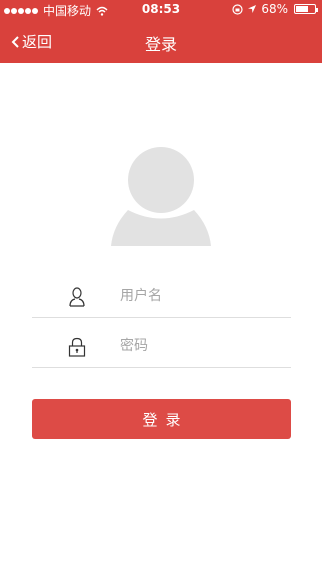 The width and height of the screenshot is (322, 572). Describe the element at coordinates (237, 9) in the screenshot. I see `lock-rotation-icon` at that location.